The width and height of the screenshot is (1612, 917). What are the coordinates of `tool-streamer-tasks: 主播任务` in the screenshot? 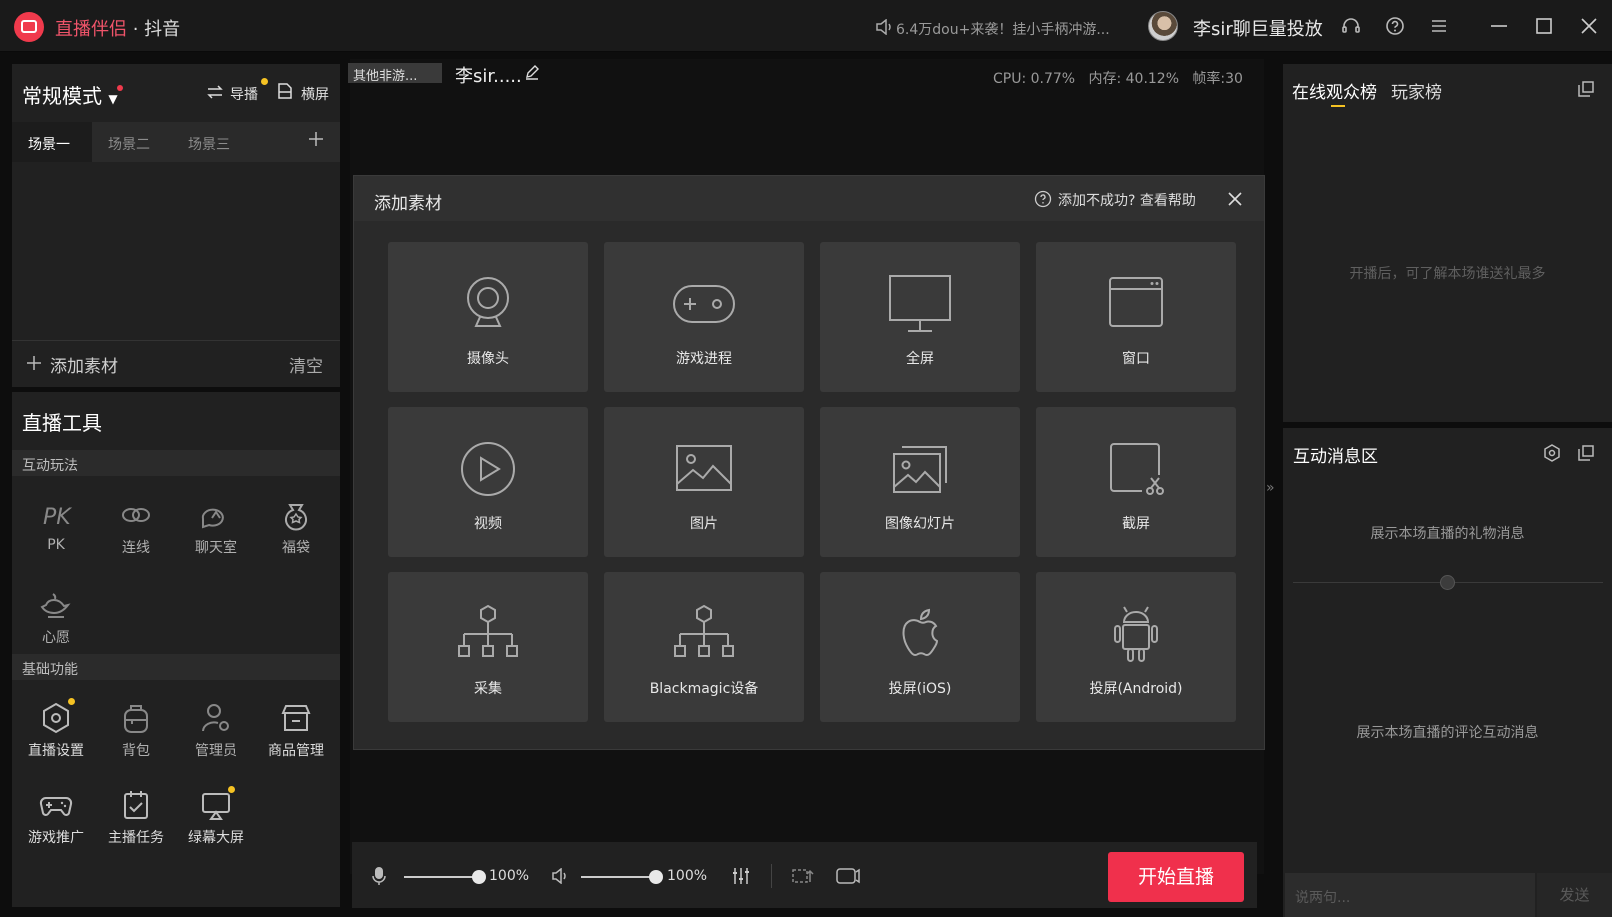 It's located at (136, 817).